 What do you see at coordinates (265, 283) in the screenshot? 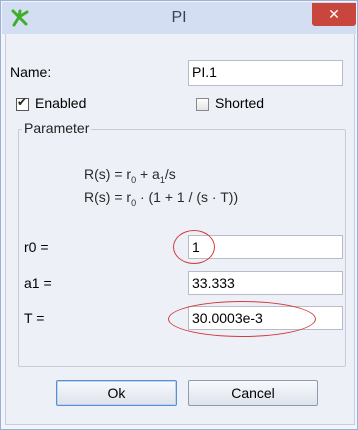
I see `a1-input: 33.333` at bounding box center [265, 283].